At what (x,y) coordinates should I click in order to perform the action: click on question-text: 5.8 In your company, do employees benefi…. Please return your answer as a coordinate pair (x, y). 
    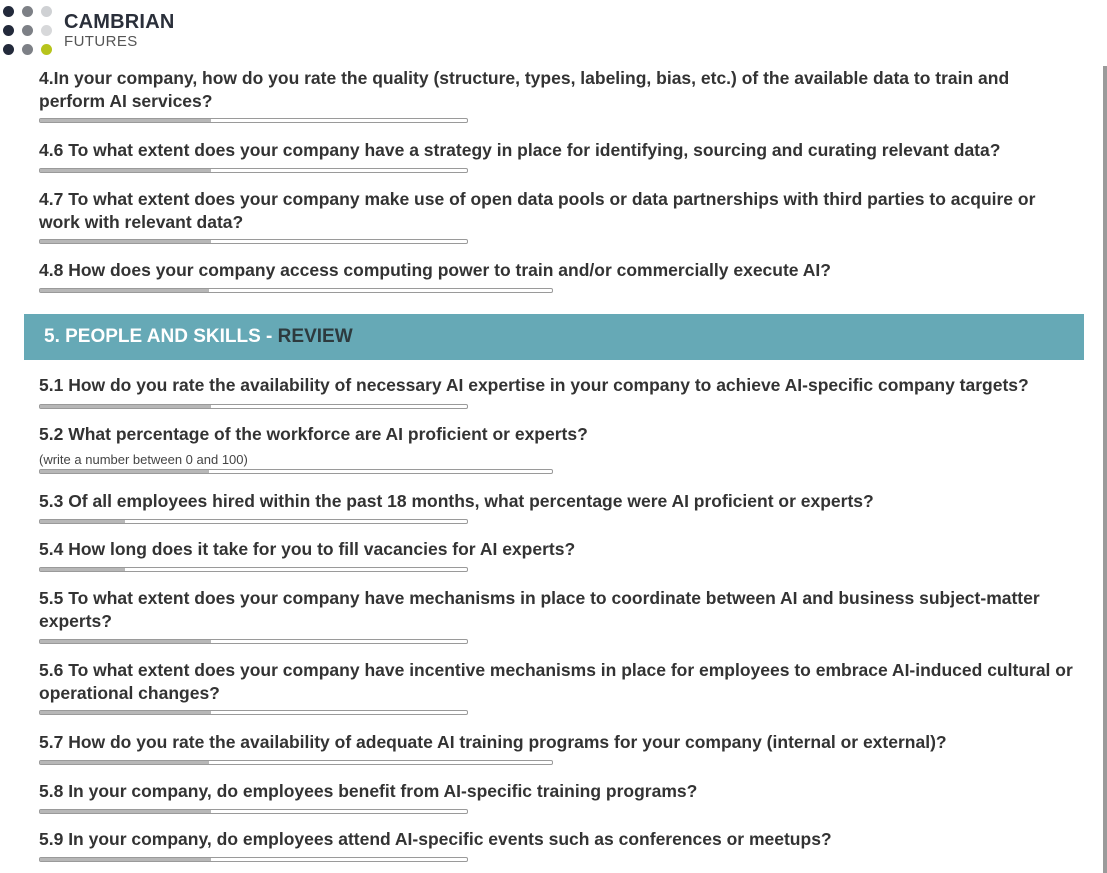
    Looking at the image, I should click on (368, 791).